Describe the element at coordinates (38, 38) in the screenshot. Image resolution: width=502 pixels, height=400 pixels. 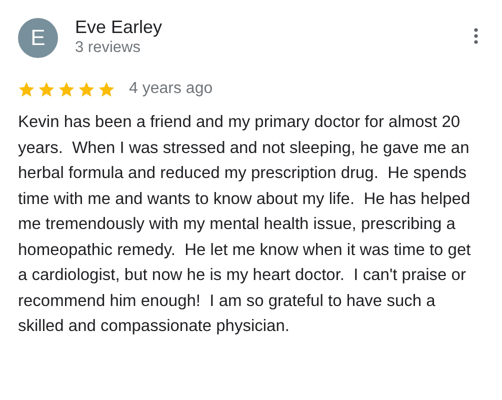
I see `avatar: E` at that location.